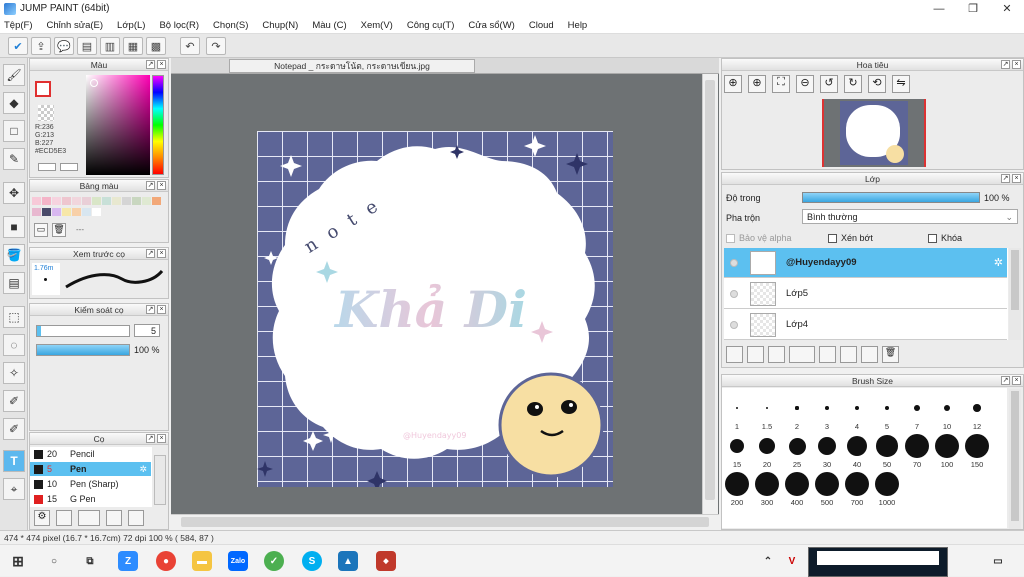 This screenshot has height=577, width=1024. What do you see at coordinates (89, 518) in the screenshot?
I see `brush-type-dropdown` at bounding box center [89, 518].